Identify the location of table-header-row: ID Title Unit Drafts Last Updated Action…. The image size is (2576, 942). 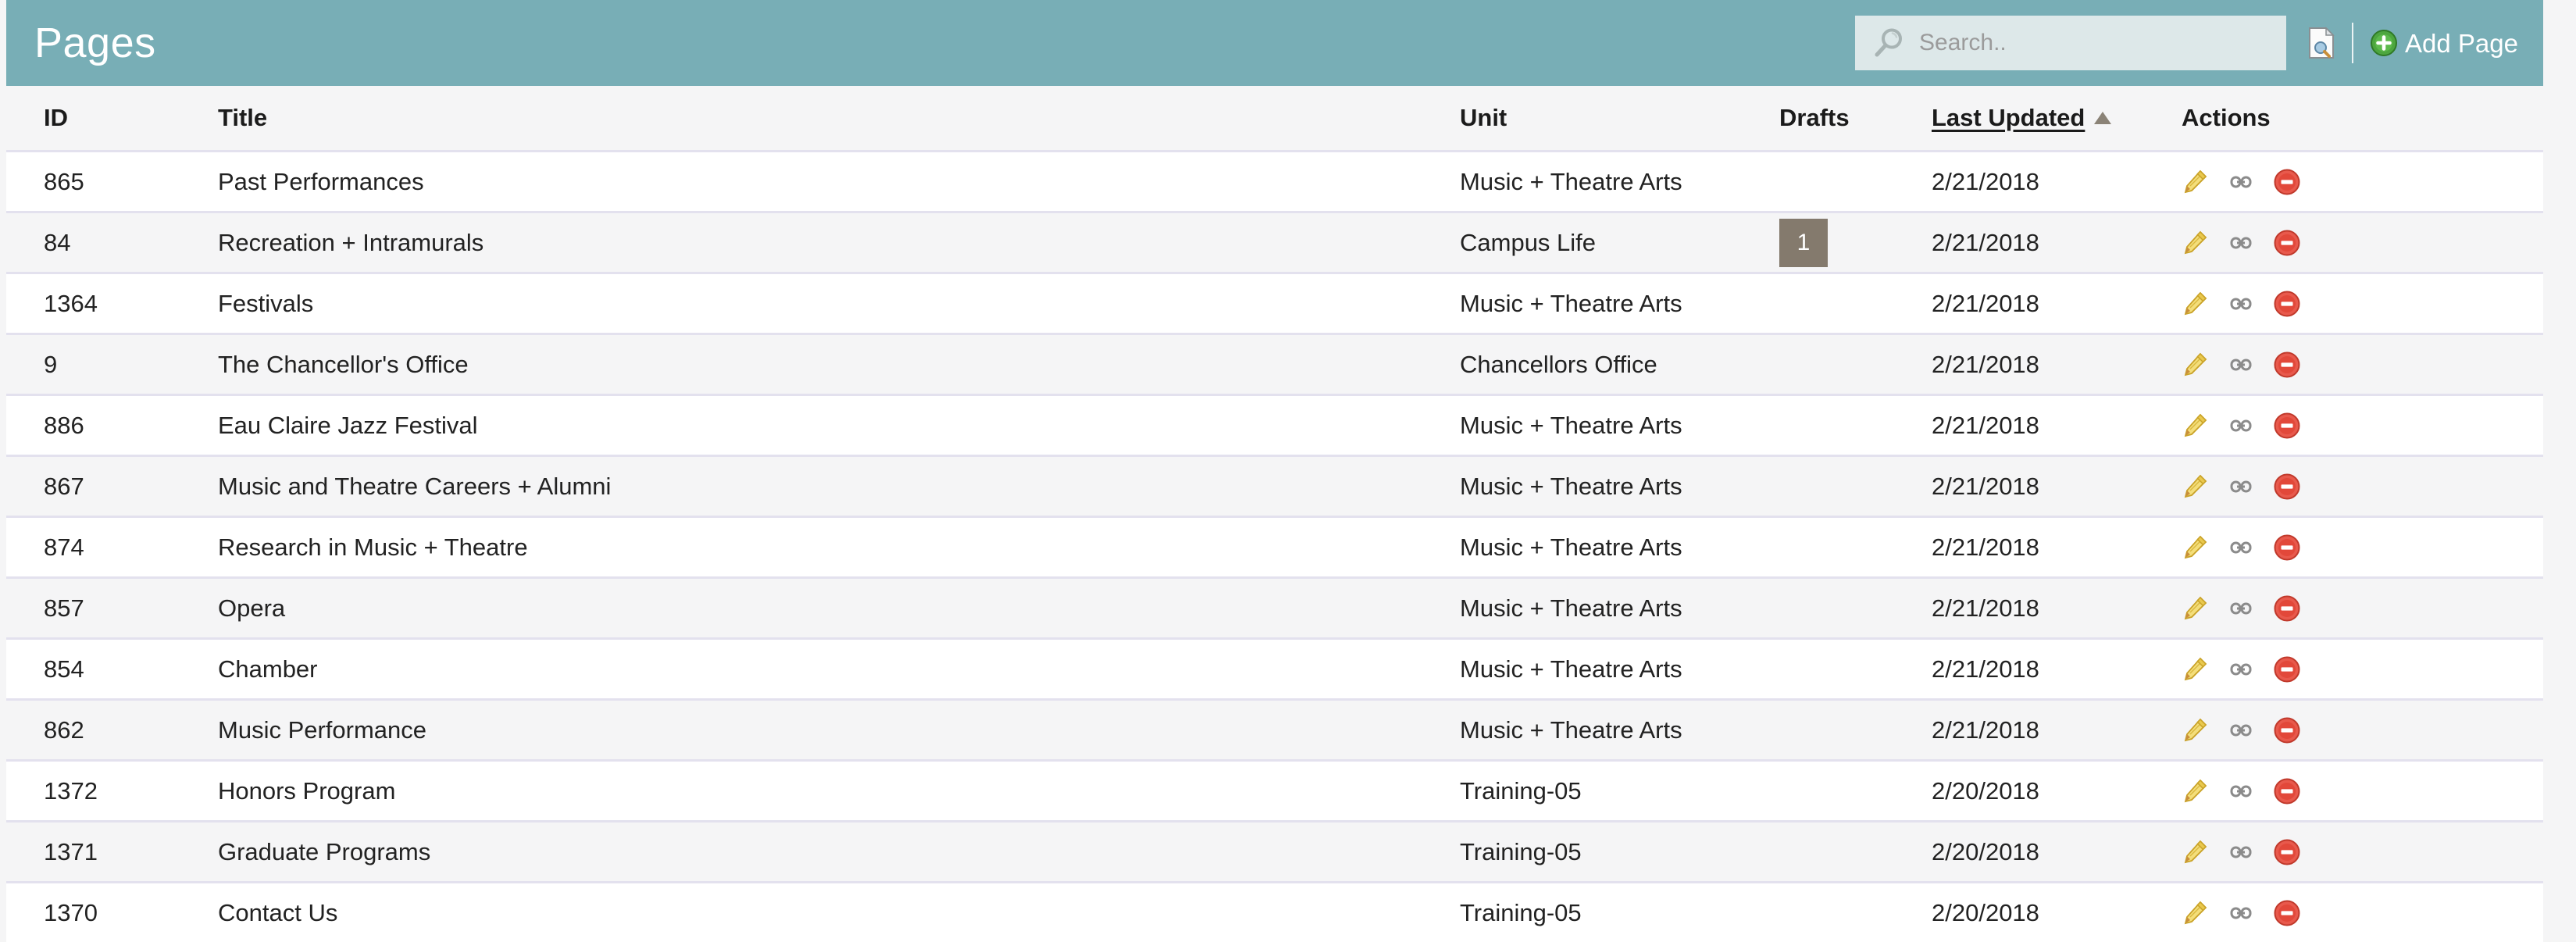
(1274, 119).